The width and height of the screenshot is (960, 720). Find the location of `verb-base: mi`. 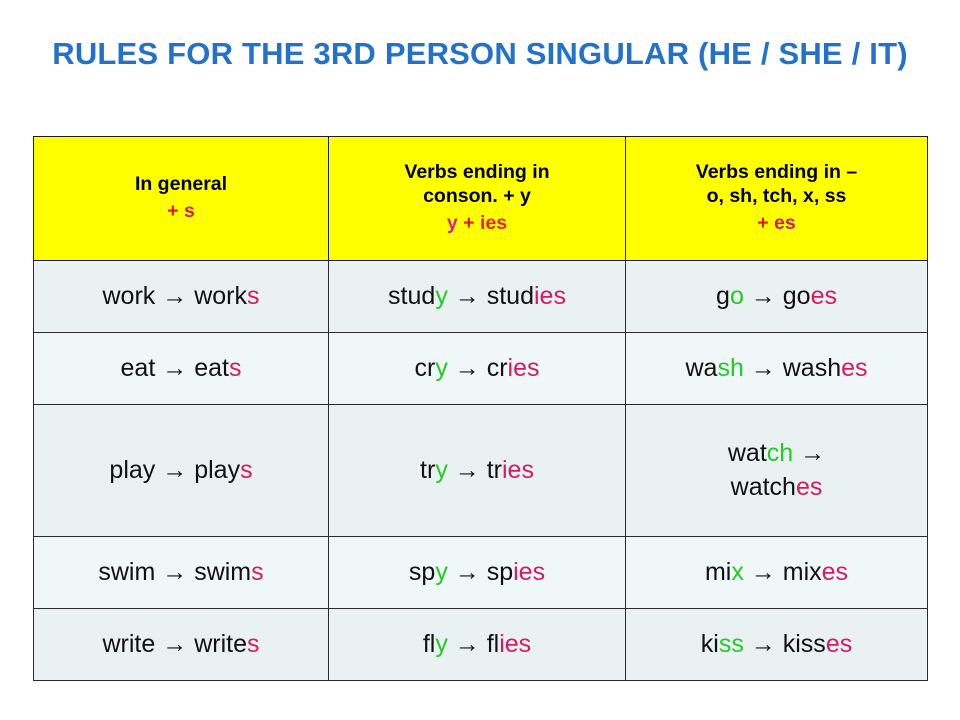

verb-base: mi is located at coordinates (718, 571).